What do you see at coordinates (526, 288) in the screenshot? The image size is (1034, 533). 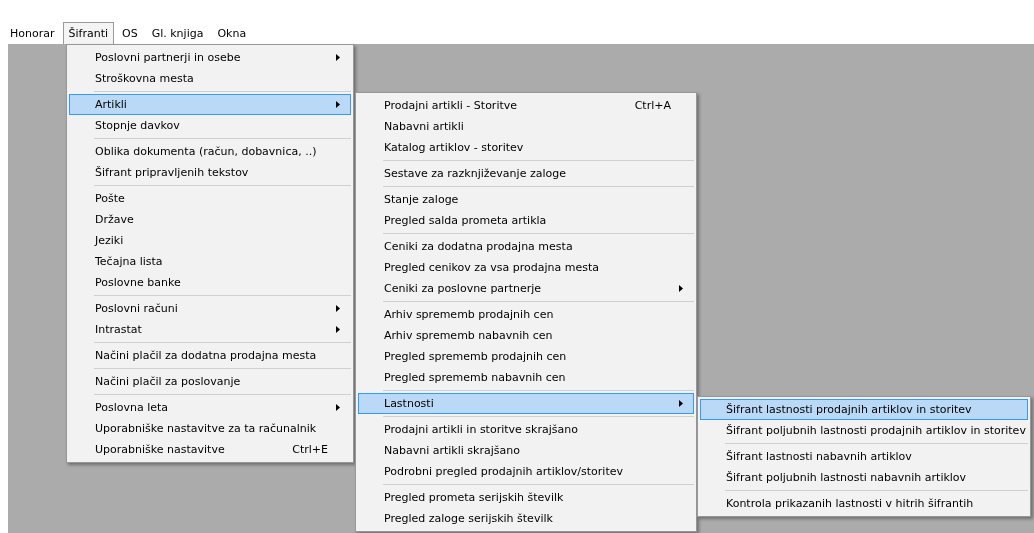 I see `menu-item: Ceniki za poslovne partnerje` at bounding box center [526, 288].